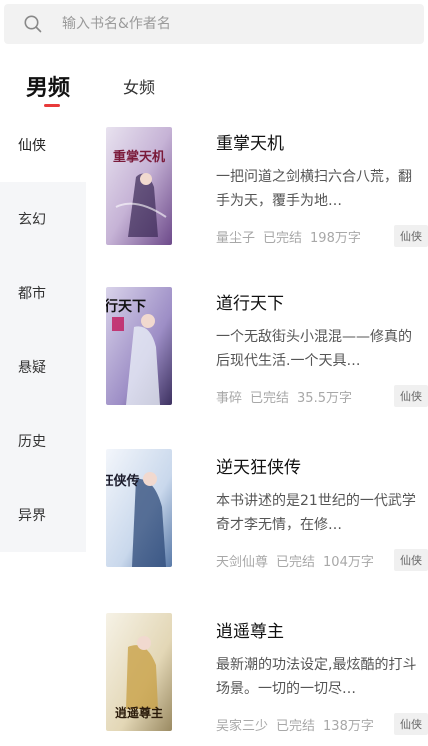  I want to click on cover-title: 狂侠传, so click(123, 481).